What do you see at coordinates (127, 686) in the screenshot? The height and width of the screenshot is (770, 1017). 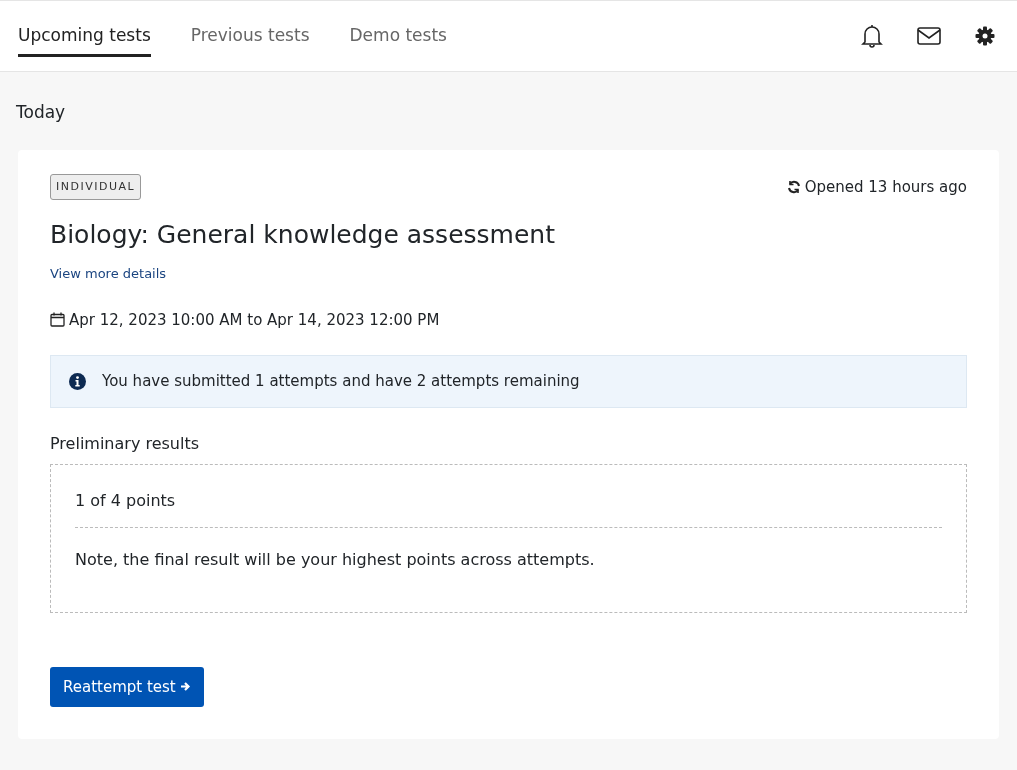 I see `reattempt-button: Reattempt test` at bounding box center [127, 686].